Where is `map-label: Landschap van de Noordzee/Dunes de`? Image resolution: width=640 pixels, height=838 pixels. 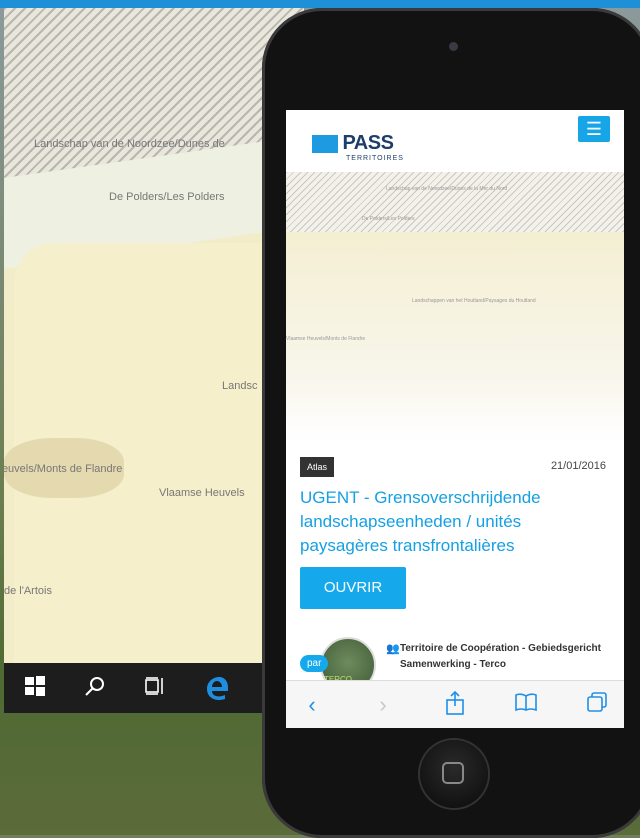
map-label: Landschap van de Noordzee/Dunes de is located at coordinates (129, 144).